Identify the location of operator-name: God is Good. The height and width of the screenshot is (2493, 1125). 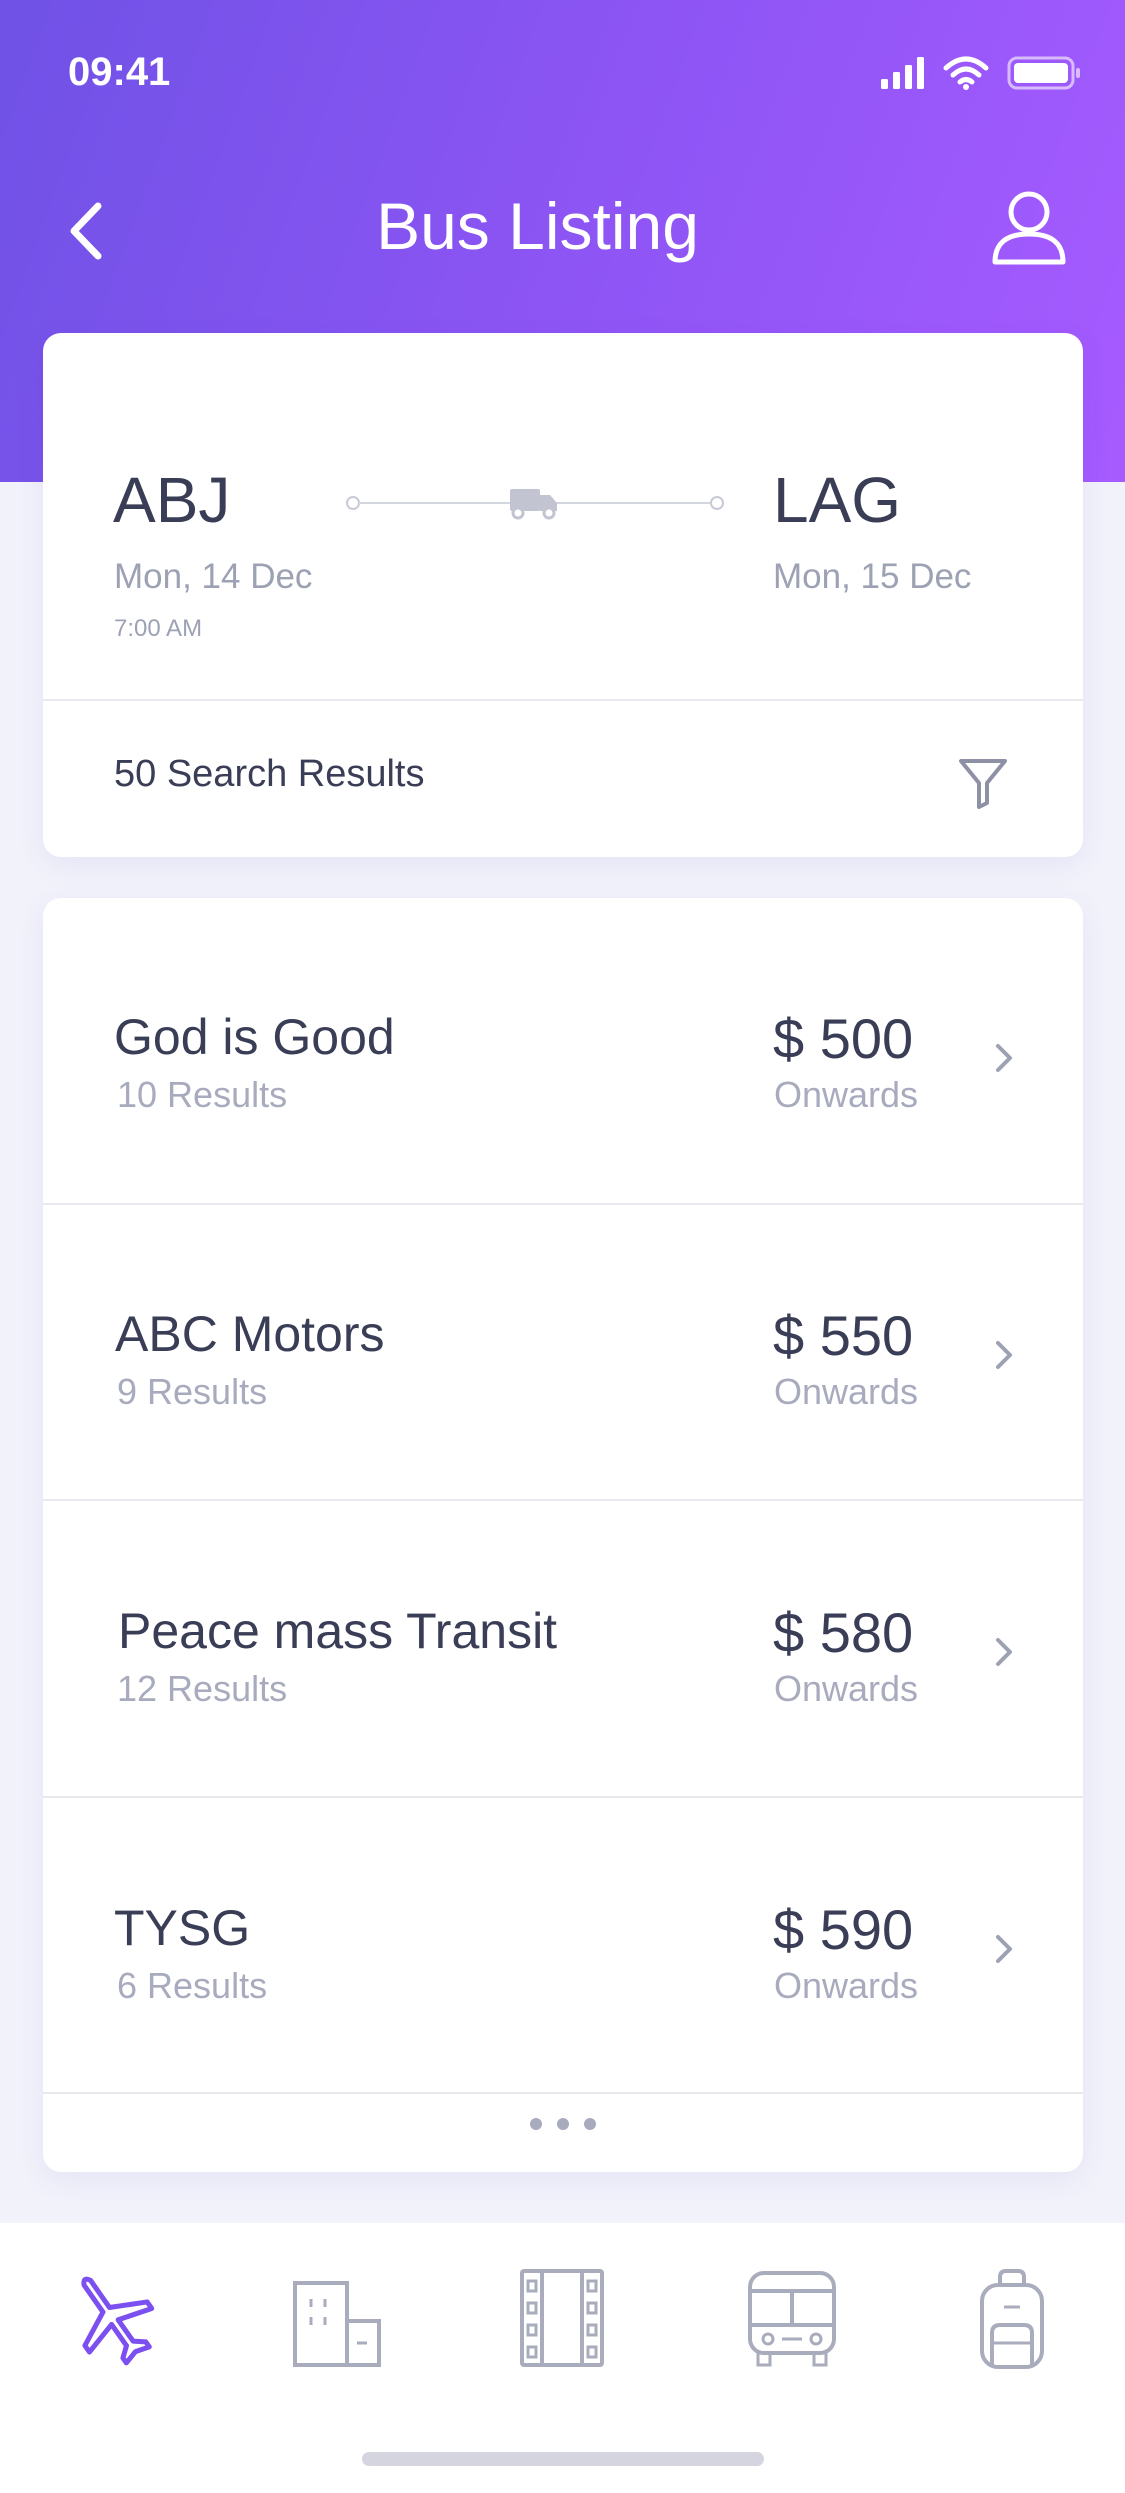
(254, 1037).